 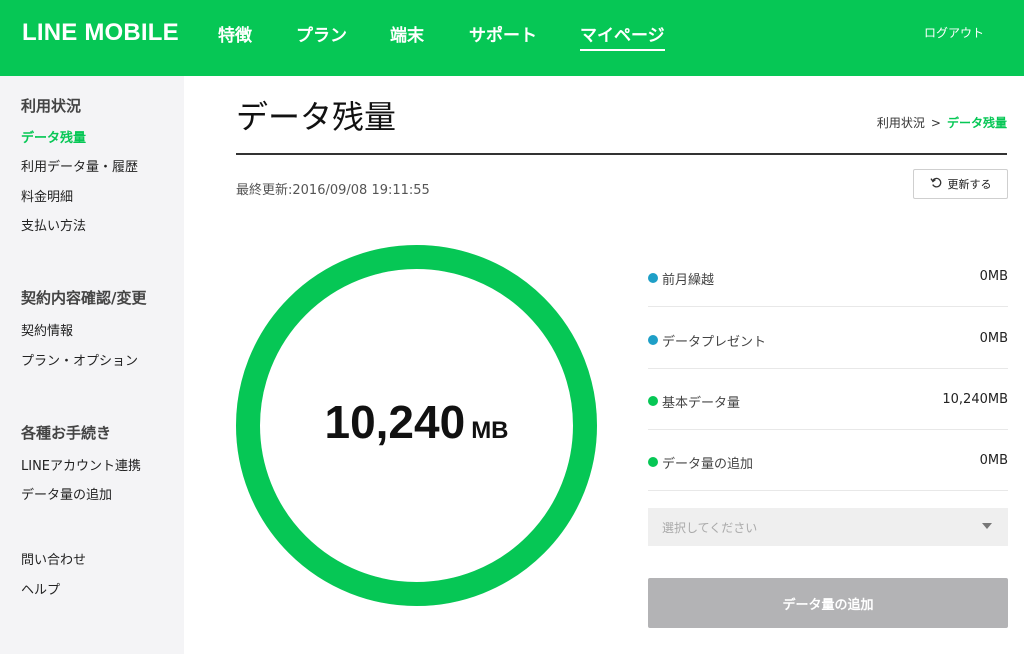 What do you see at coordinates (828, 399) in the screenshot?
I see `breakdown-row-base-data: 基本データ量 10,240MB` at bounding box center [828, 399].